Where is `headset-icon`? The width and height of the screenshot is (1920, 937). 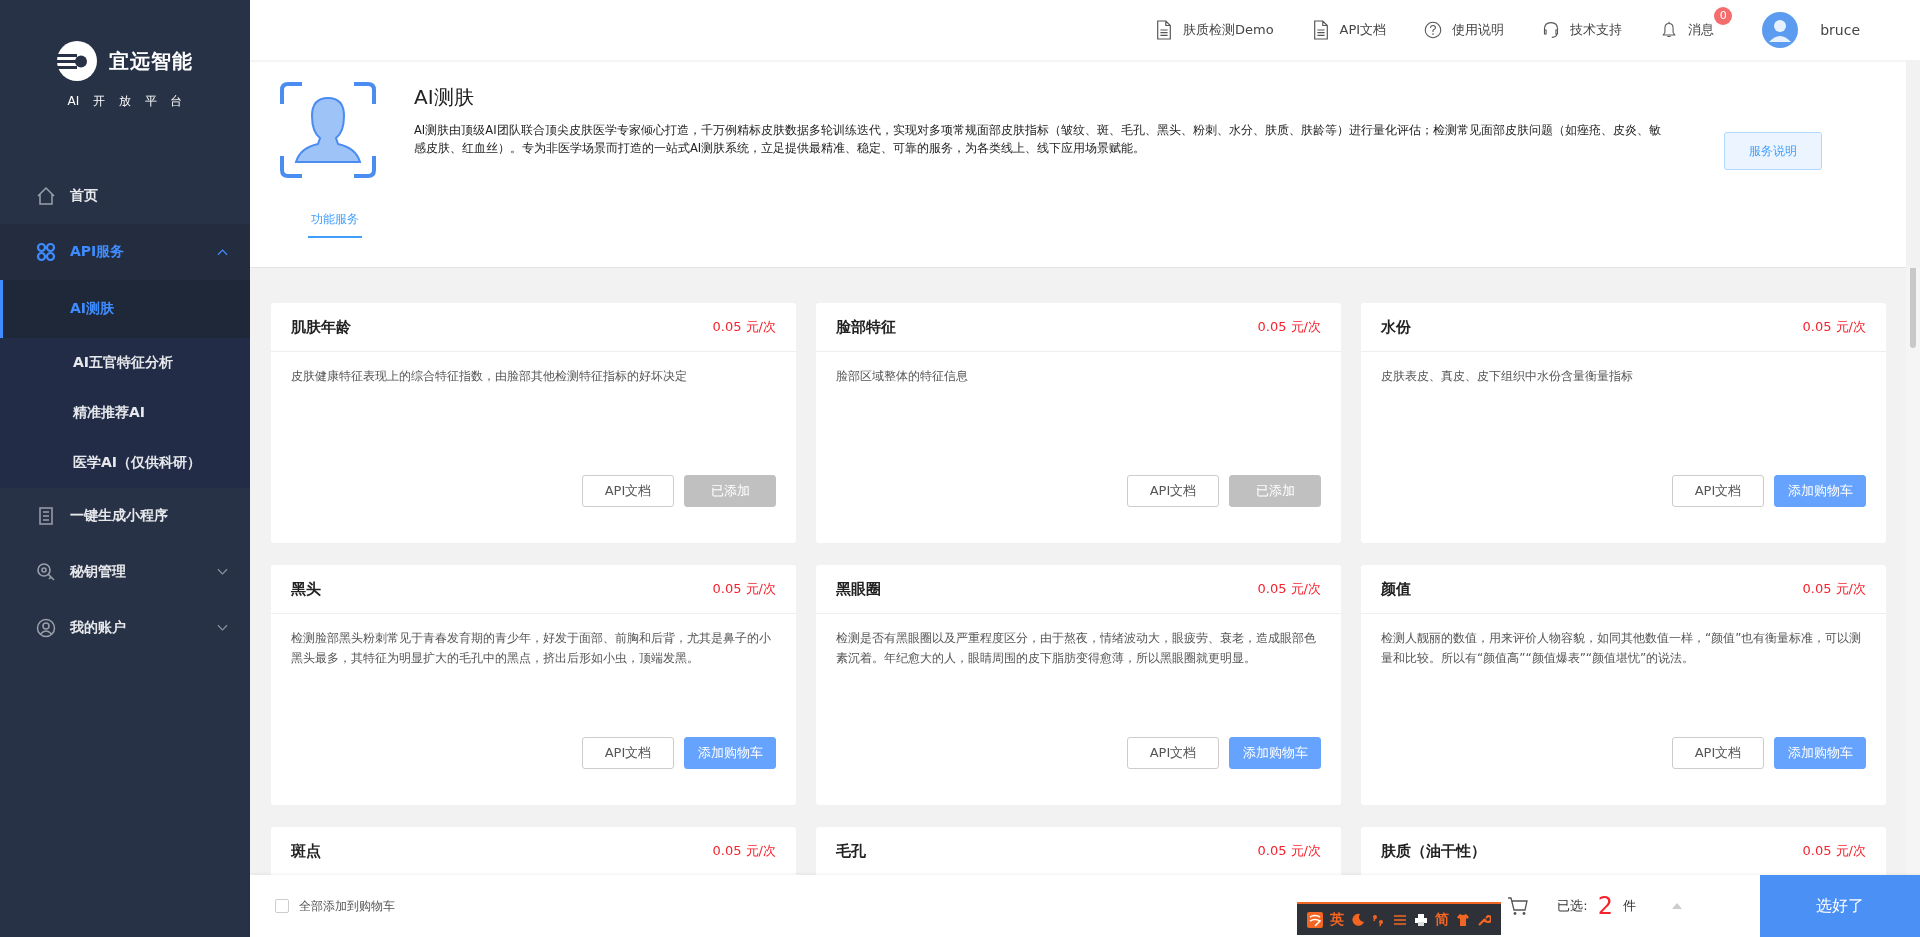 headset-icon is located at coordinates (1551, 30).